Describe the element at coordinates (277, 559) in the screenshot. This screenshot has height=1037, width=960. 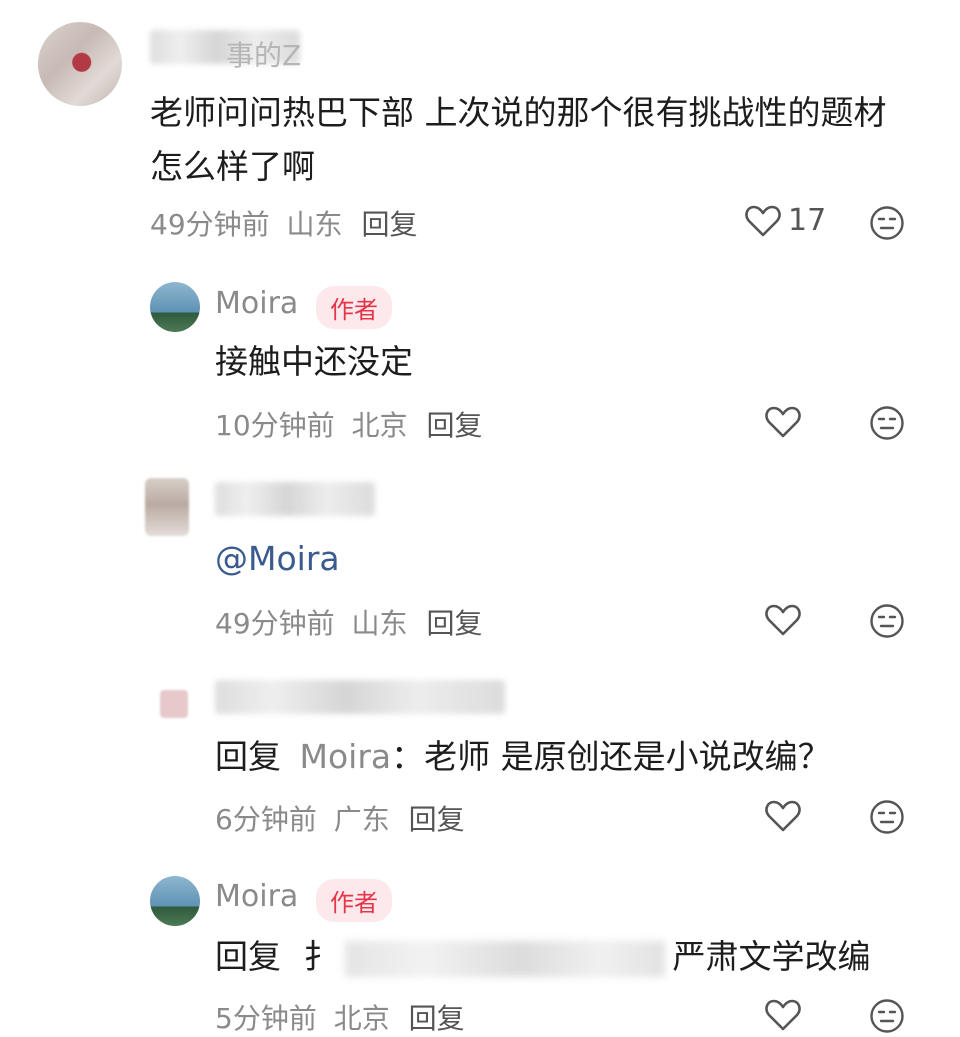
I see `mention-text: @Moira` at that location.